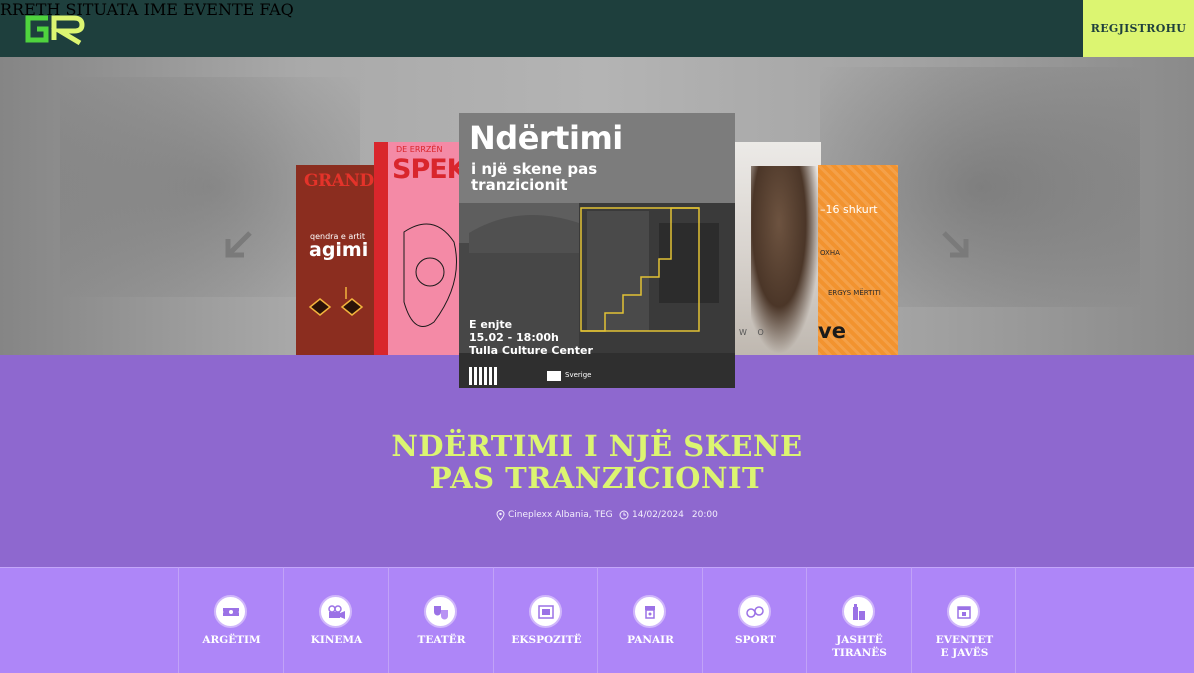  I want to click on poster-title: Ndërtimi, so click(546, 138).